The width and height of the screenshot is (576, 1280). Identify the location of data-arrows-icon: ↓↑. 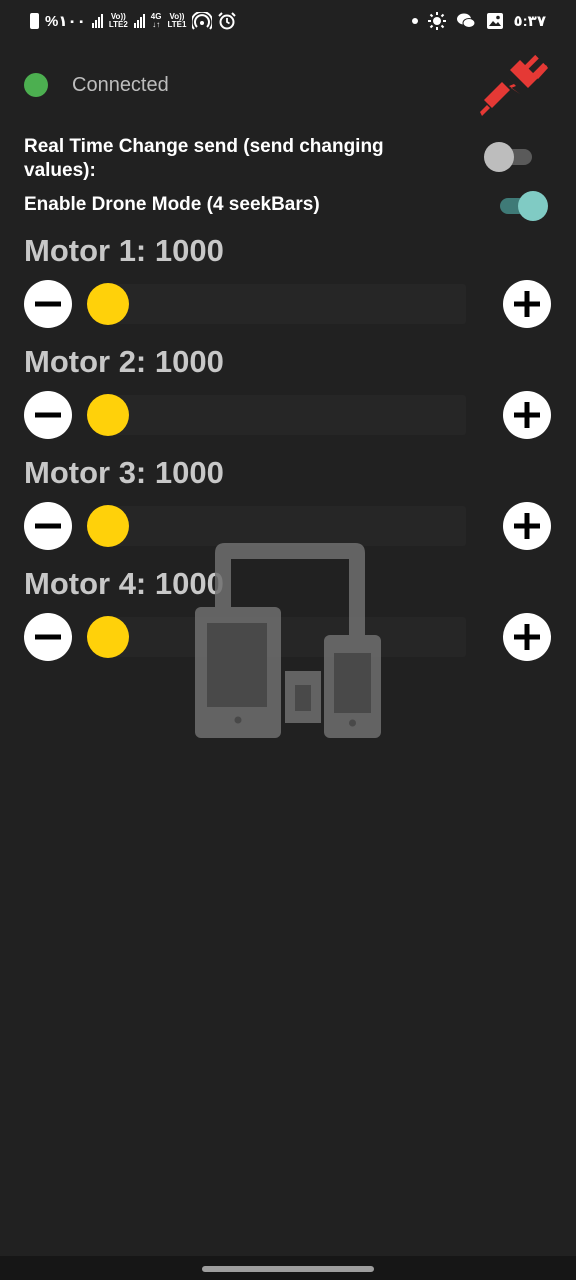
(156, 24).